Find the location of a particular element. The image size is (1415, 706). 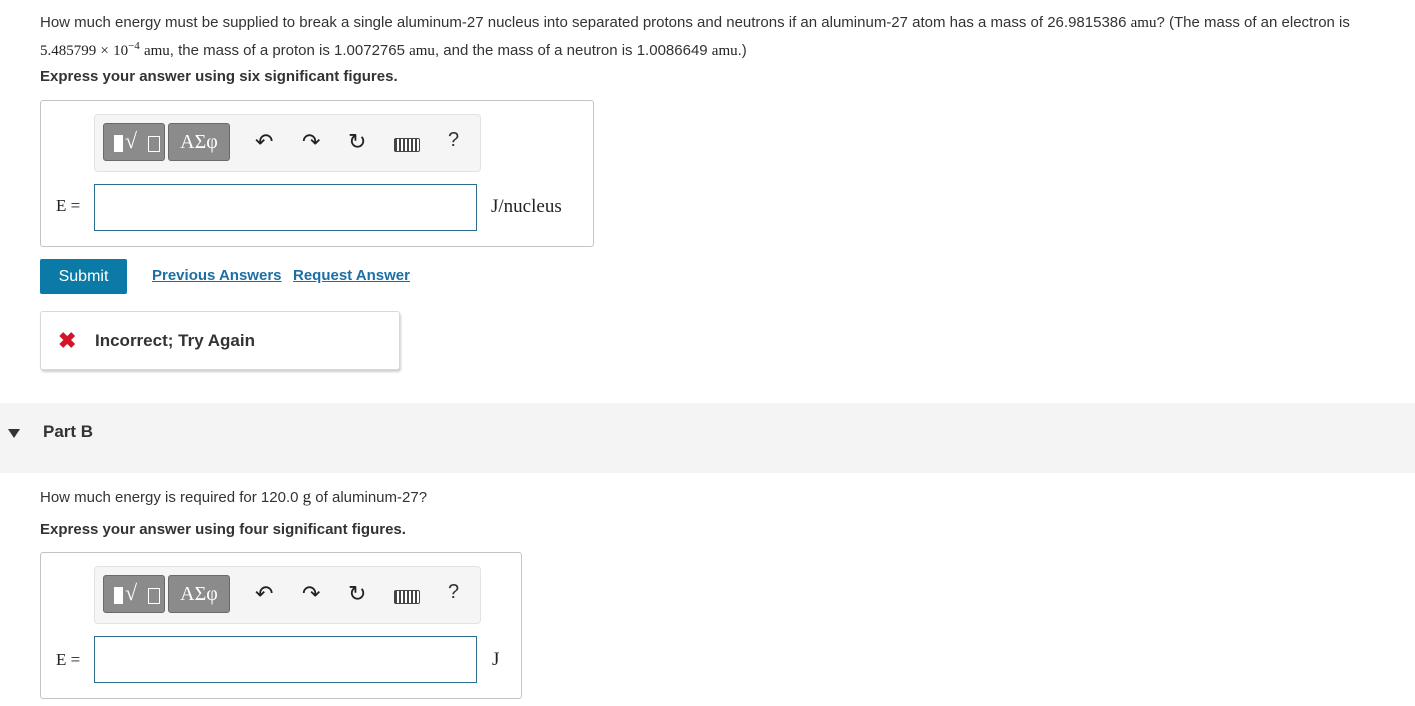

request-answer-link: Request Answer is located at coordinates (351, 275).